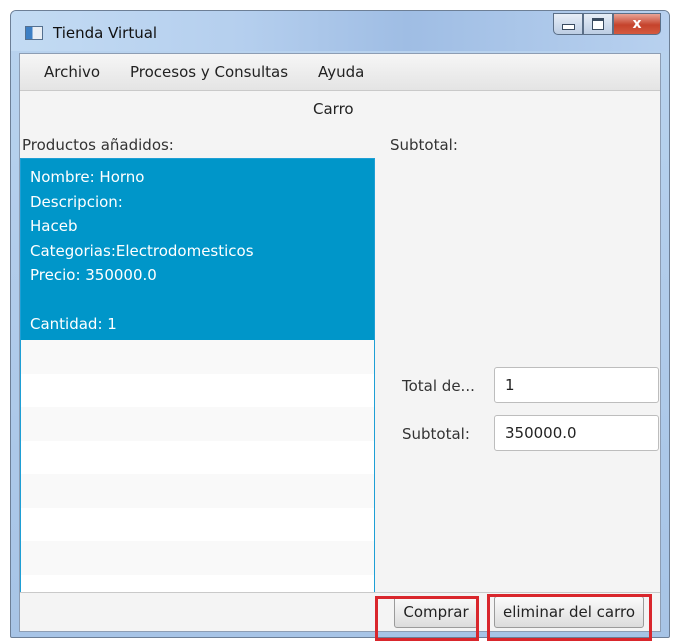  What do you see at coordinates (340, 611) in the screenshot?
I see `action-bar: Comprar eliminar del carro` at bounding box center [340, 611].